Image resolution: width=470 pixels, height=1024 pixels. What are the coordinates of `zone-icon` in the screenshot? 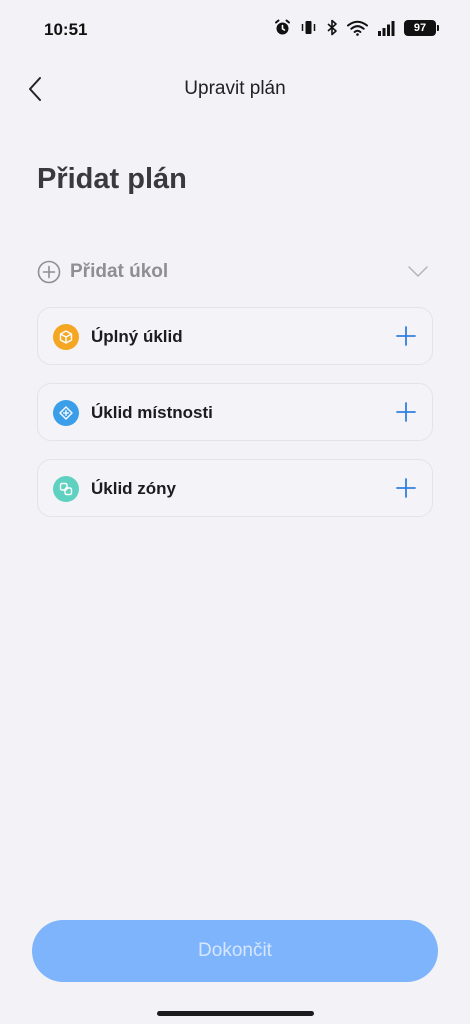 It's located at (66, 489).